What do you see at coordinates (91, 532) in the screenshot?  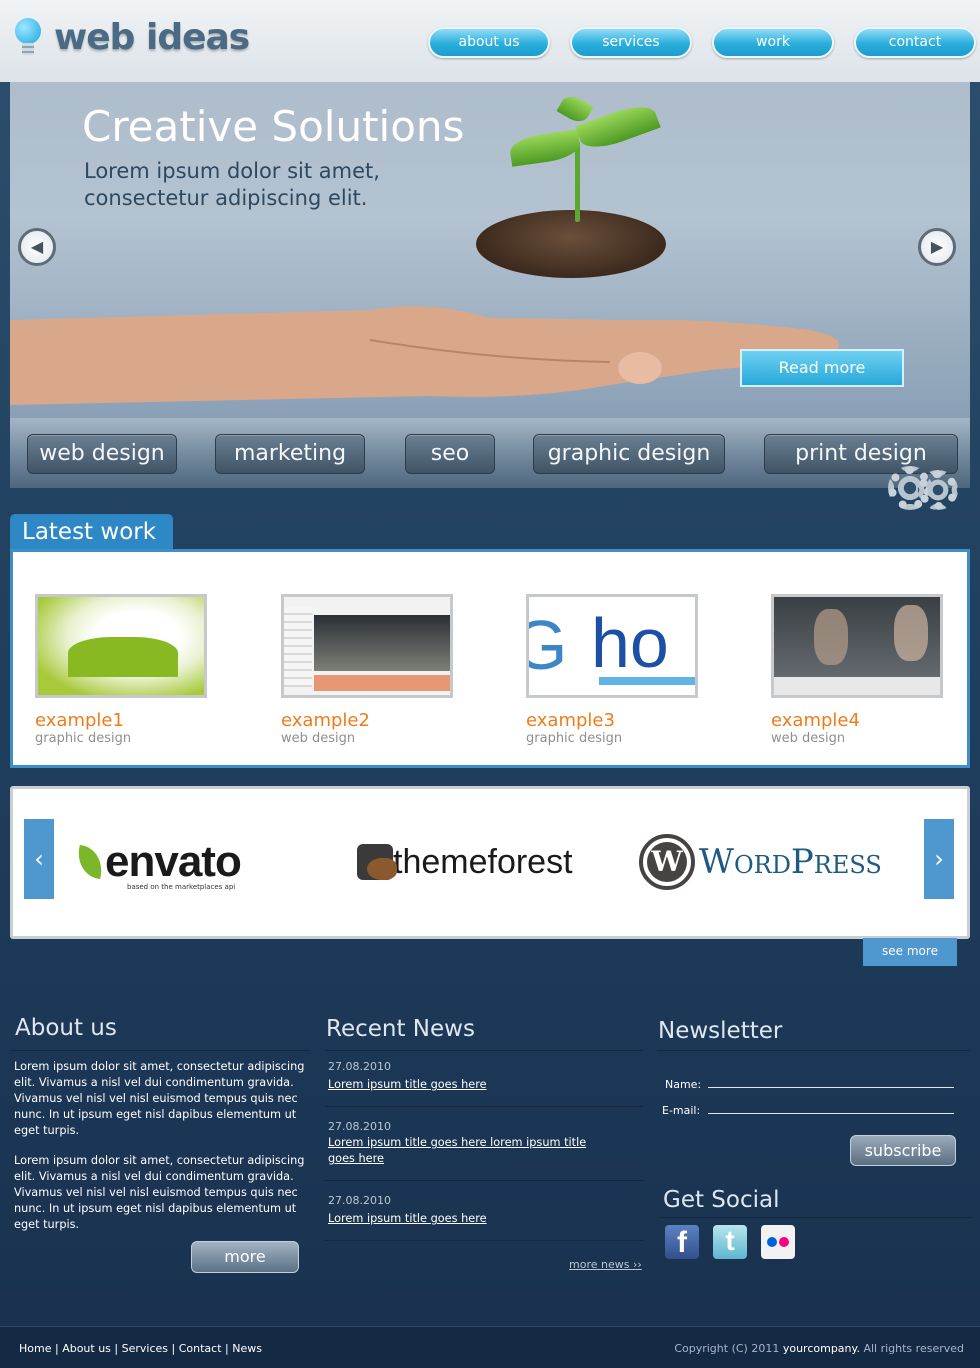 I see `latest-work-tab: Latest work` at bounding box center [91, 532].